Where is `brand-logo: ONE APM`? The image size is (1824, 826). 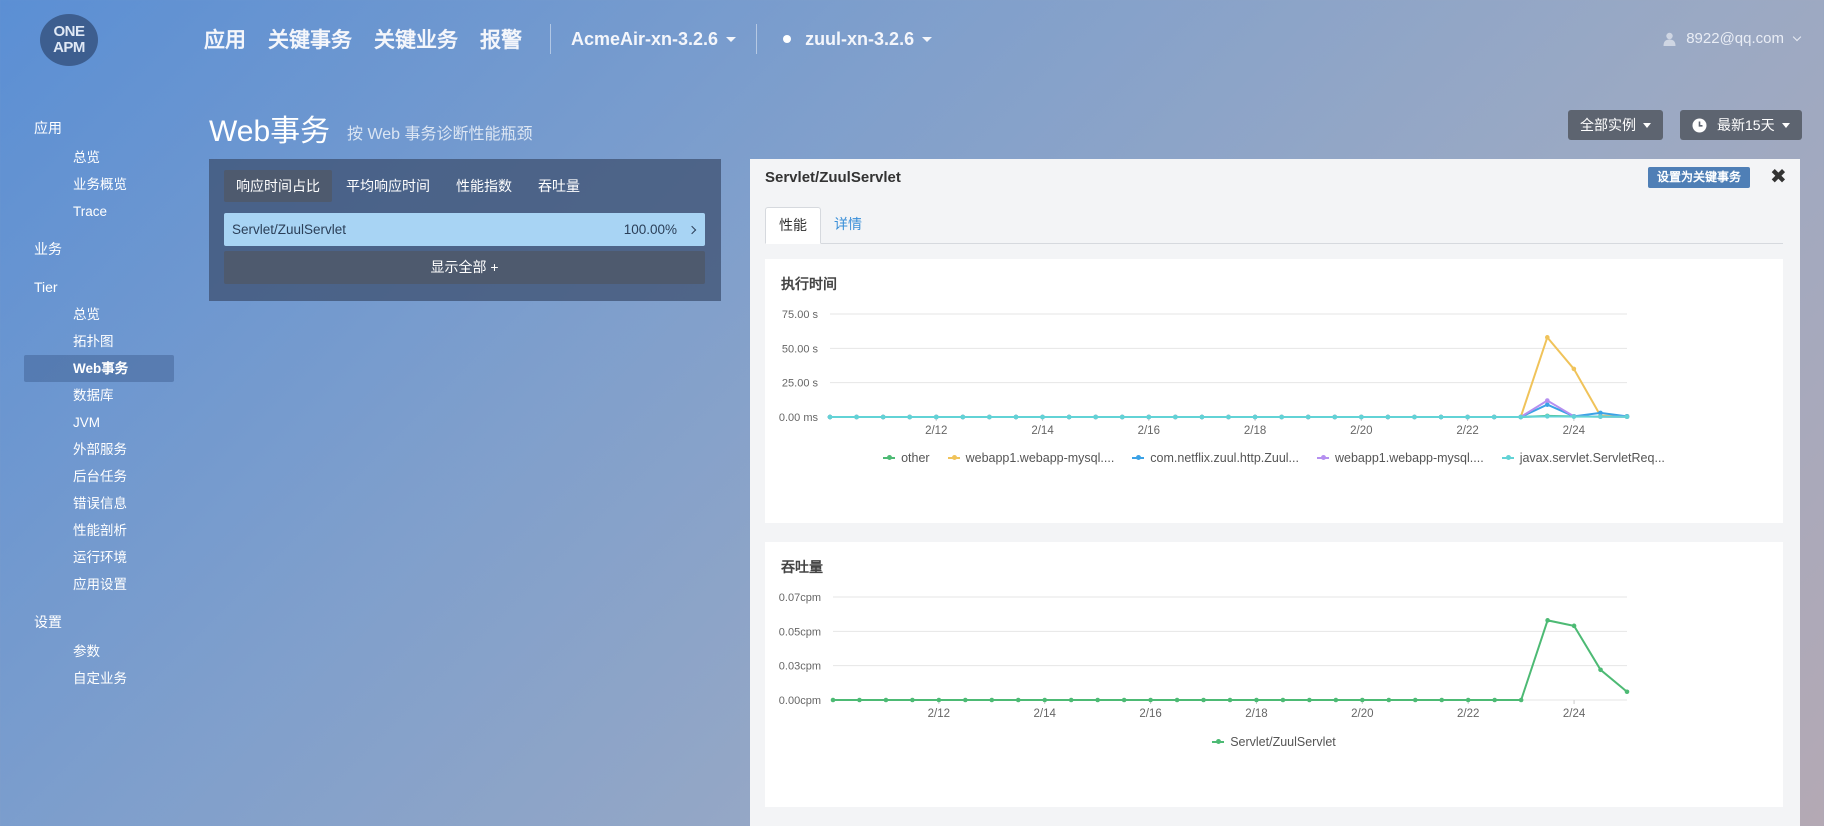 brand-logo: ONE APM is located at coordinates (69, 40).